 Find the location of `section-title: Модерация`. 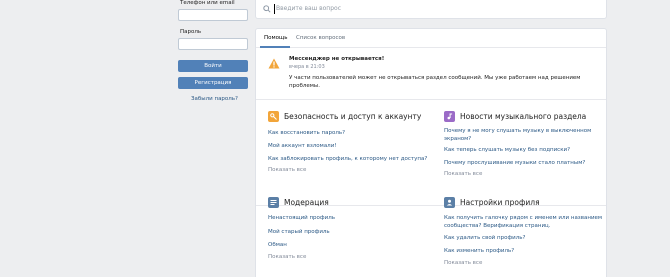

section-title: Модерация is located at coordinates (306, 202).